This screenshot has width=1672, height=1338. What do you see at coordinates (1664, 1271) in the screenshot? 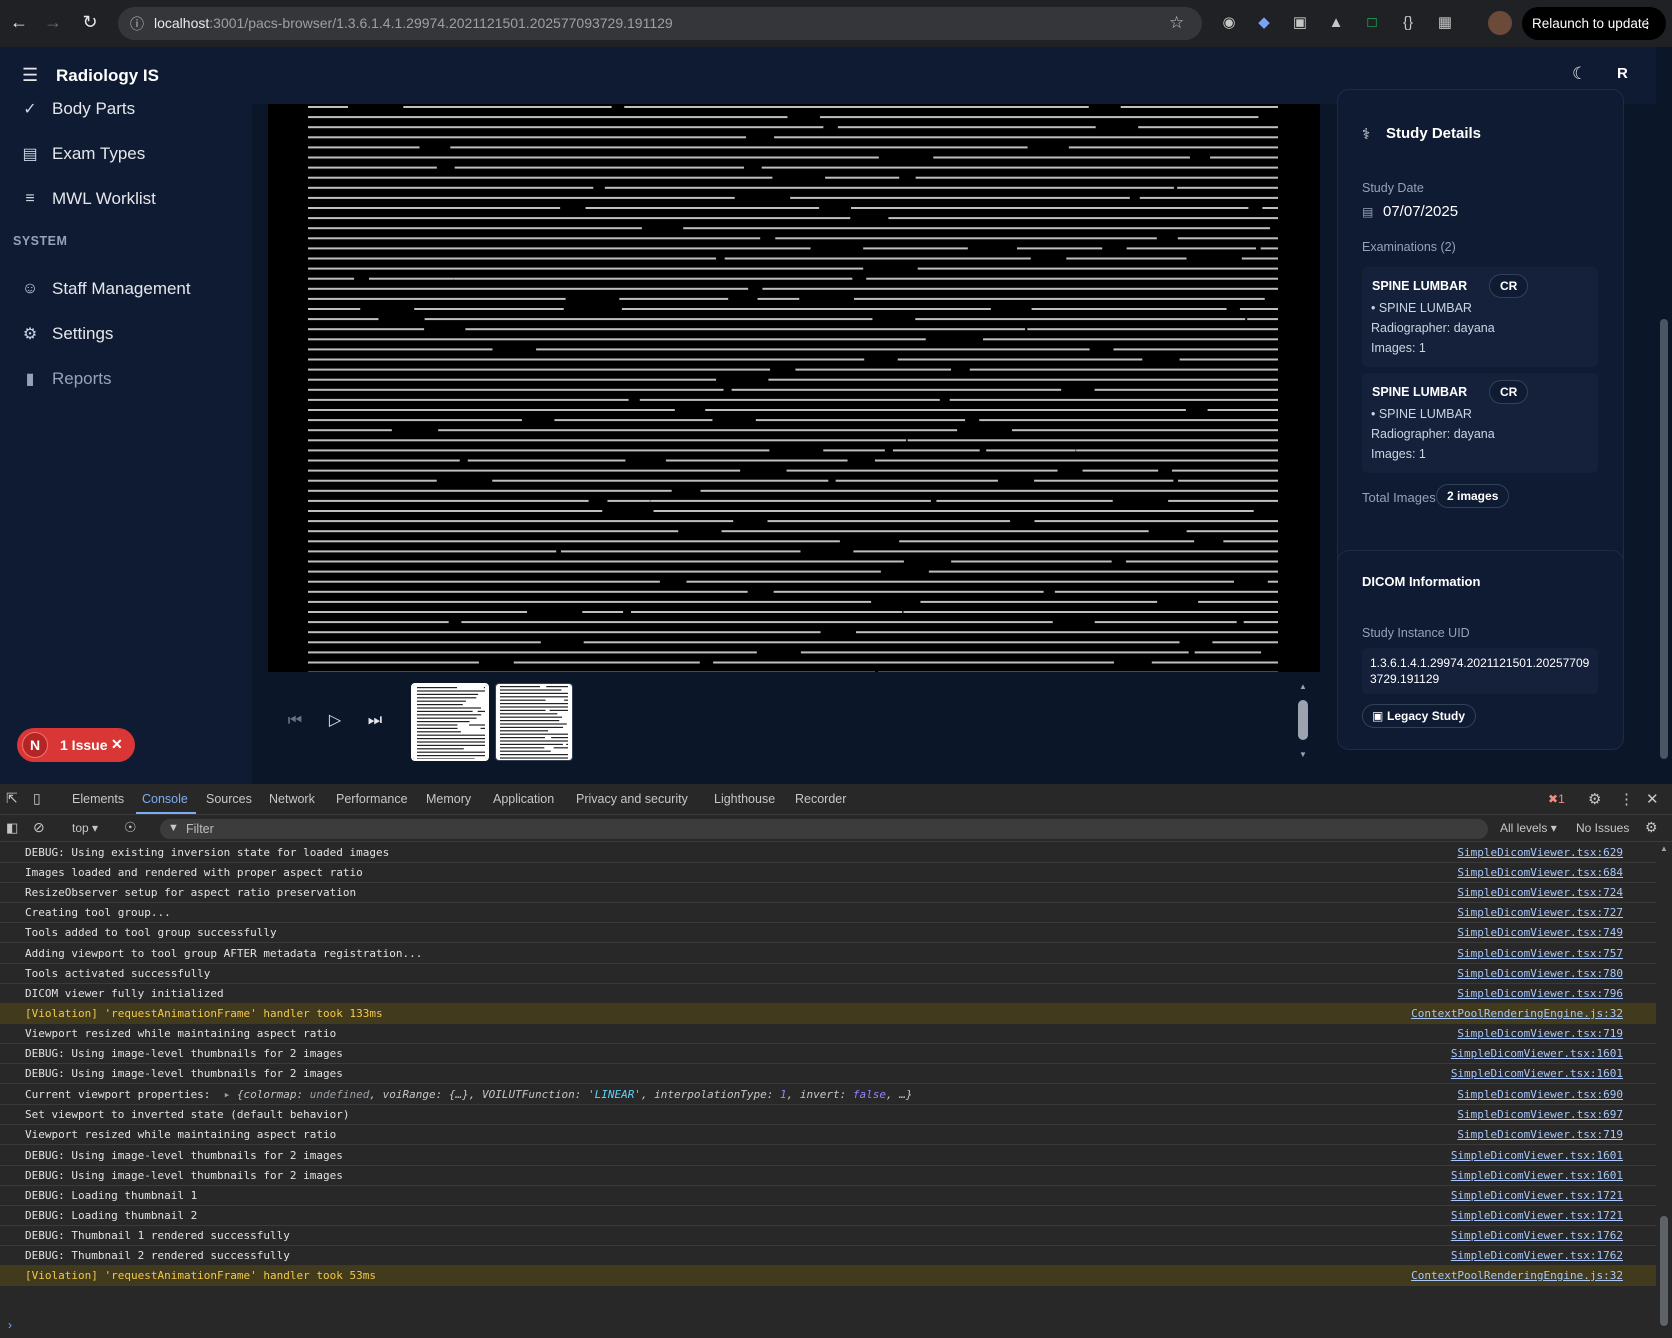
I see `console-scroll-thumb` at bounding box center [1664, 1271].